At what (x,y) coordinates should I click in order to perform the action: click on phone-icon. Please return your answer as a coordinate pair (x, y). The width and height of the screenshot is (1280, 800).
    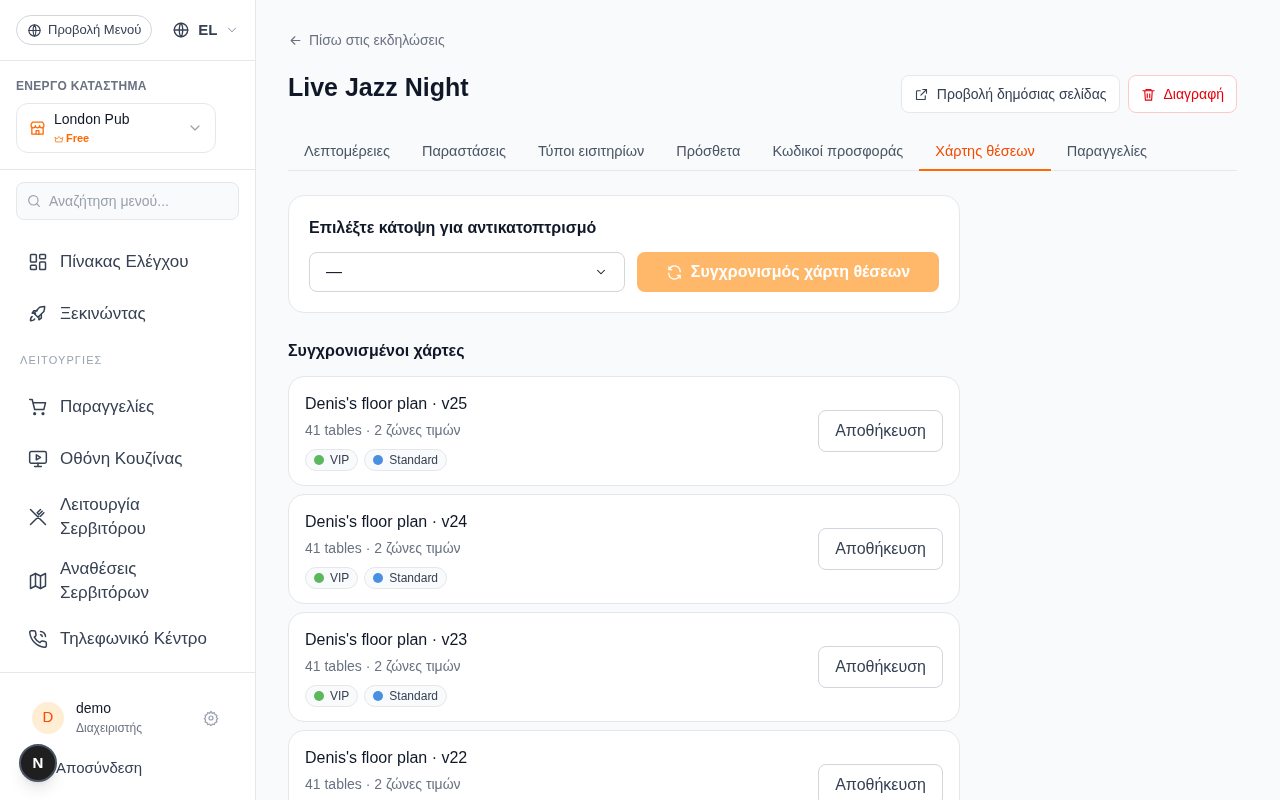
    Looking at the image, I should click on (38, 638).